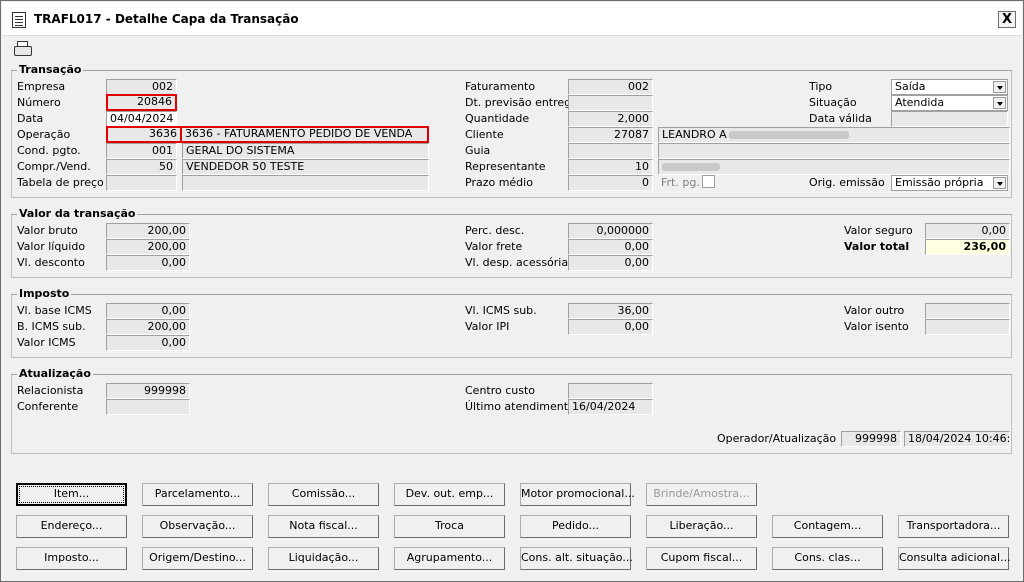 The width and height of the screenshot is (1024, 582). Describe the element at coordinates (939, 182) in the screenshot. I see `orig-emissao-value: Emissão própria` at that location.